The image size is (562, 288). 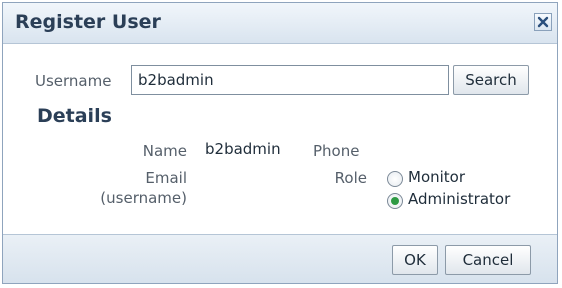 I want to click on dialog-titlebar: Register User, so click(x=280, y=23).